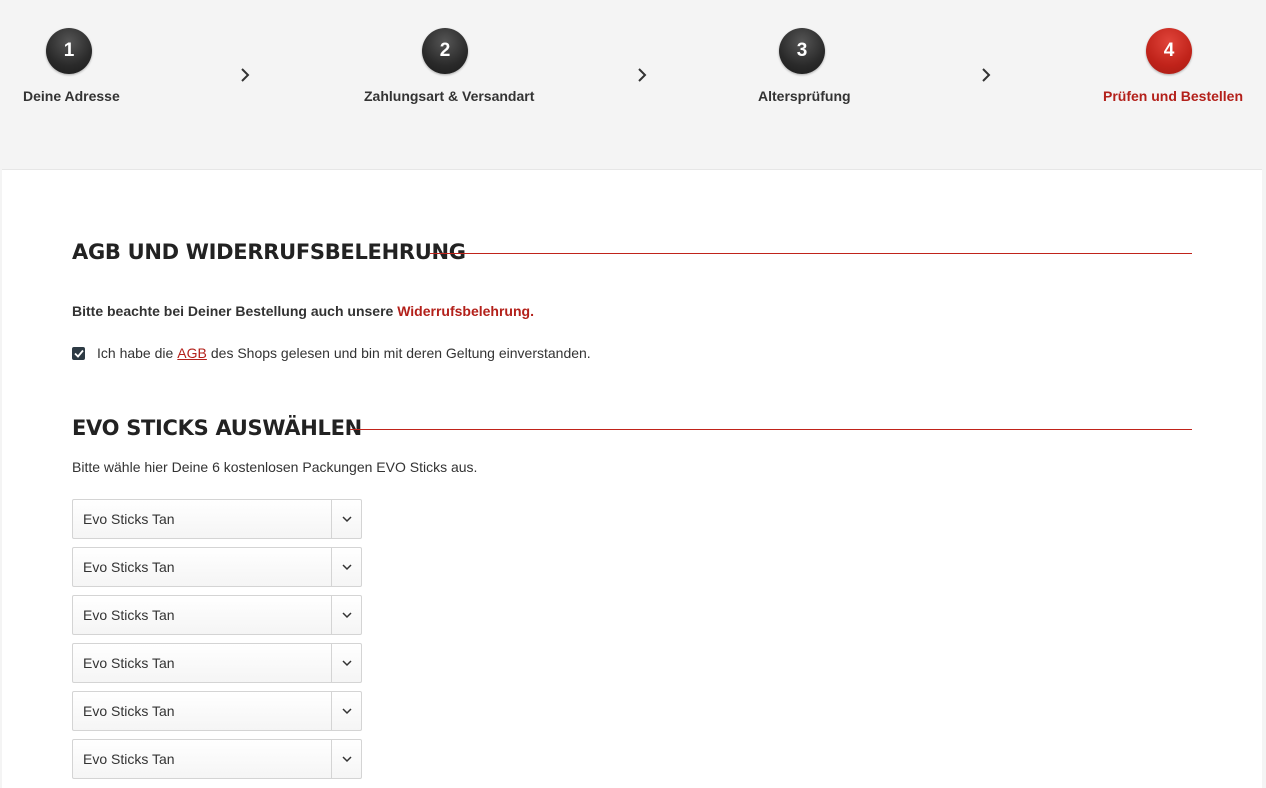 This screenshot has height=788, width=1266. I want to click on step-address: 1 Deine Adresse, so click(71, 66).